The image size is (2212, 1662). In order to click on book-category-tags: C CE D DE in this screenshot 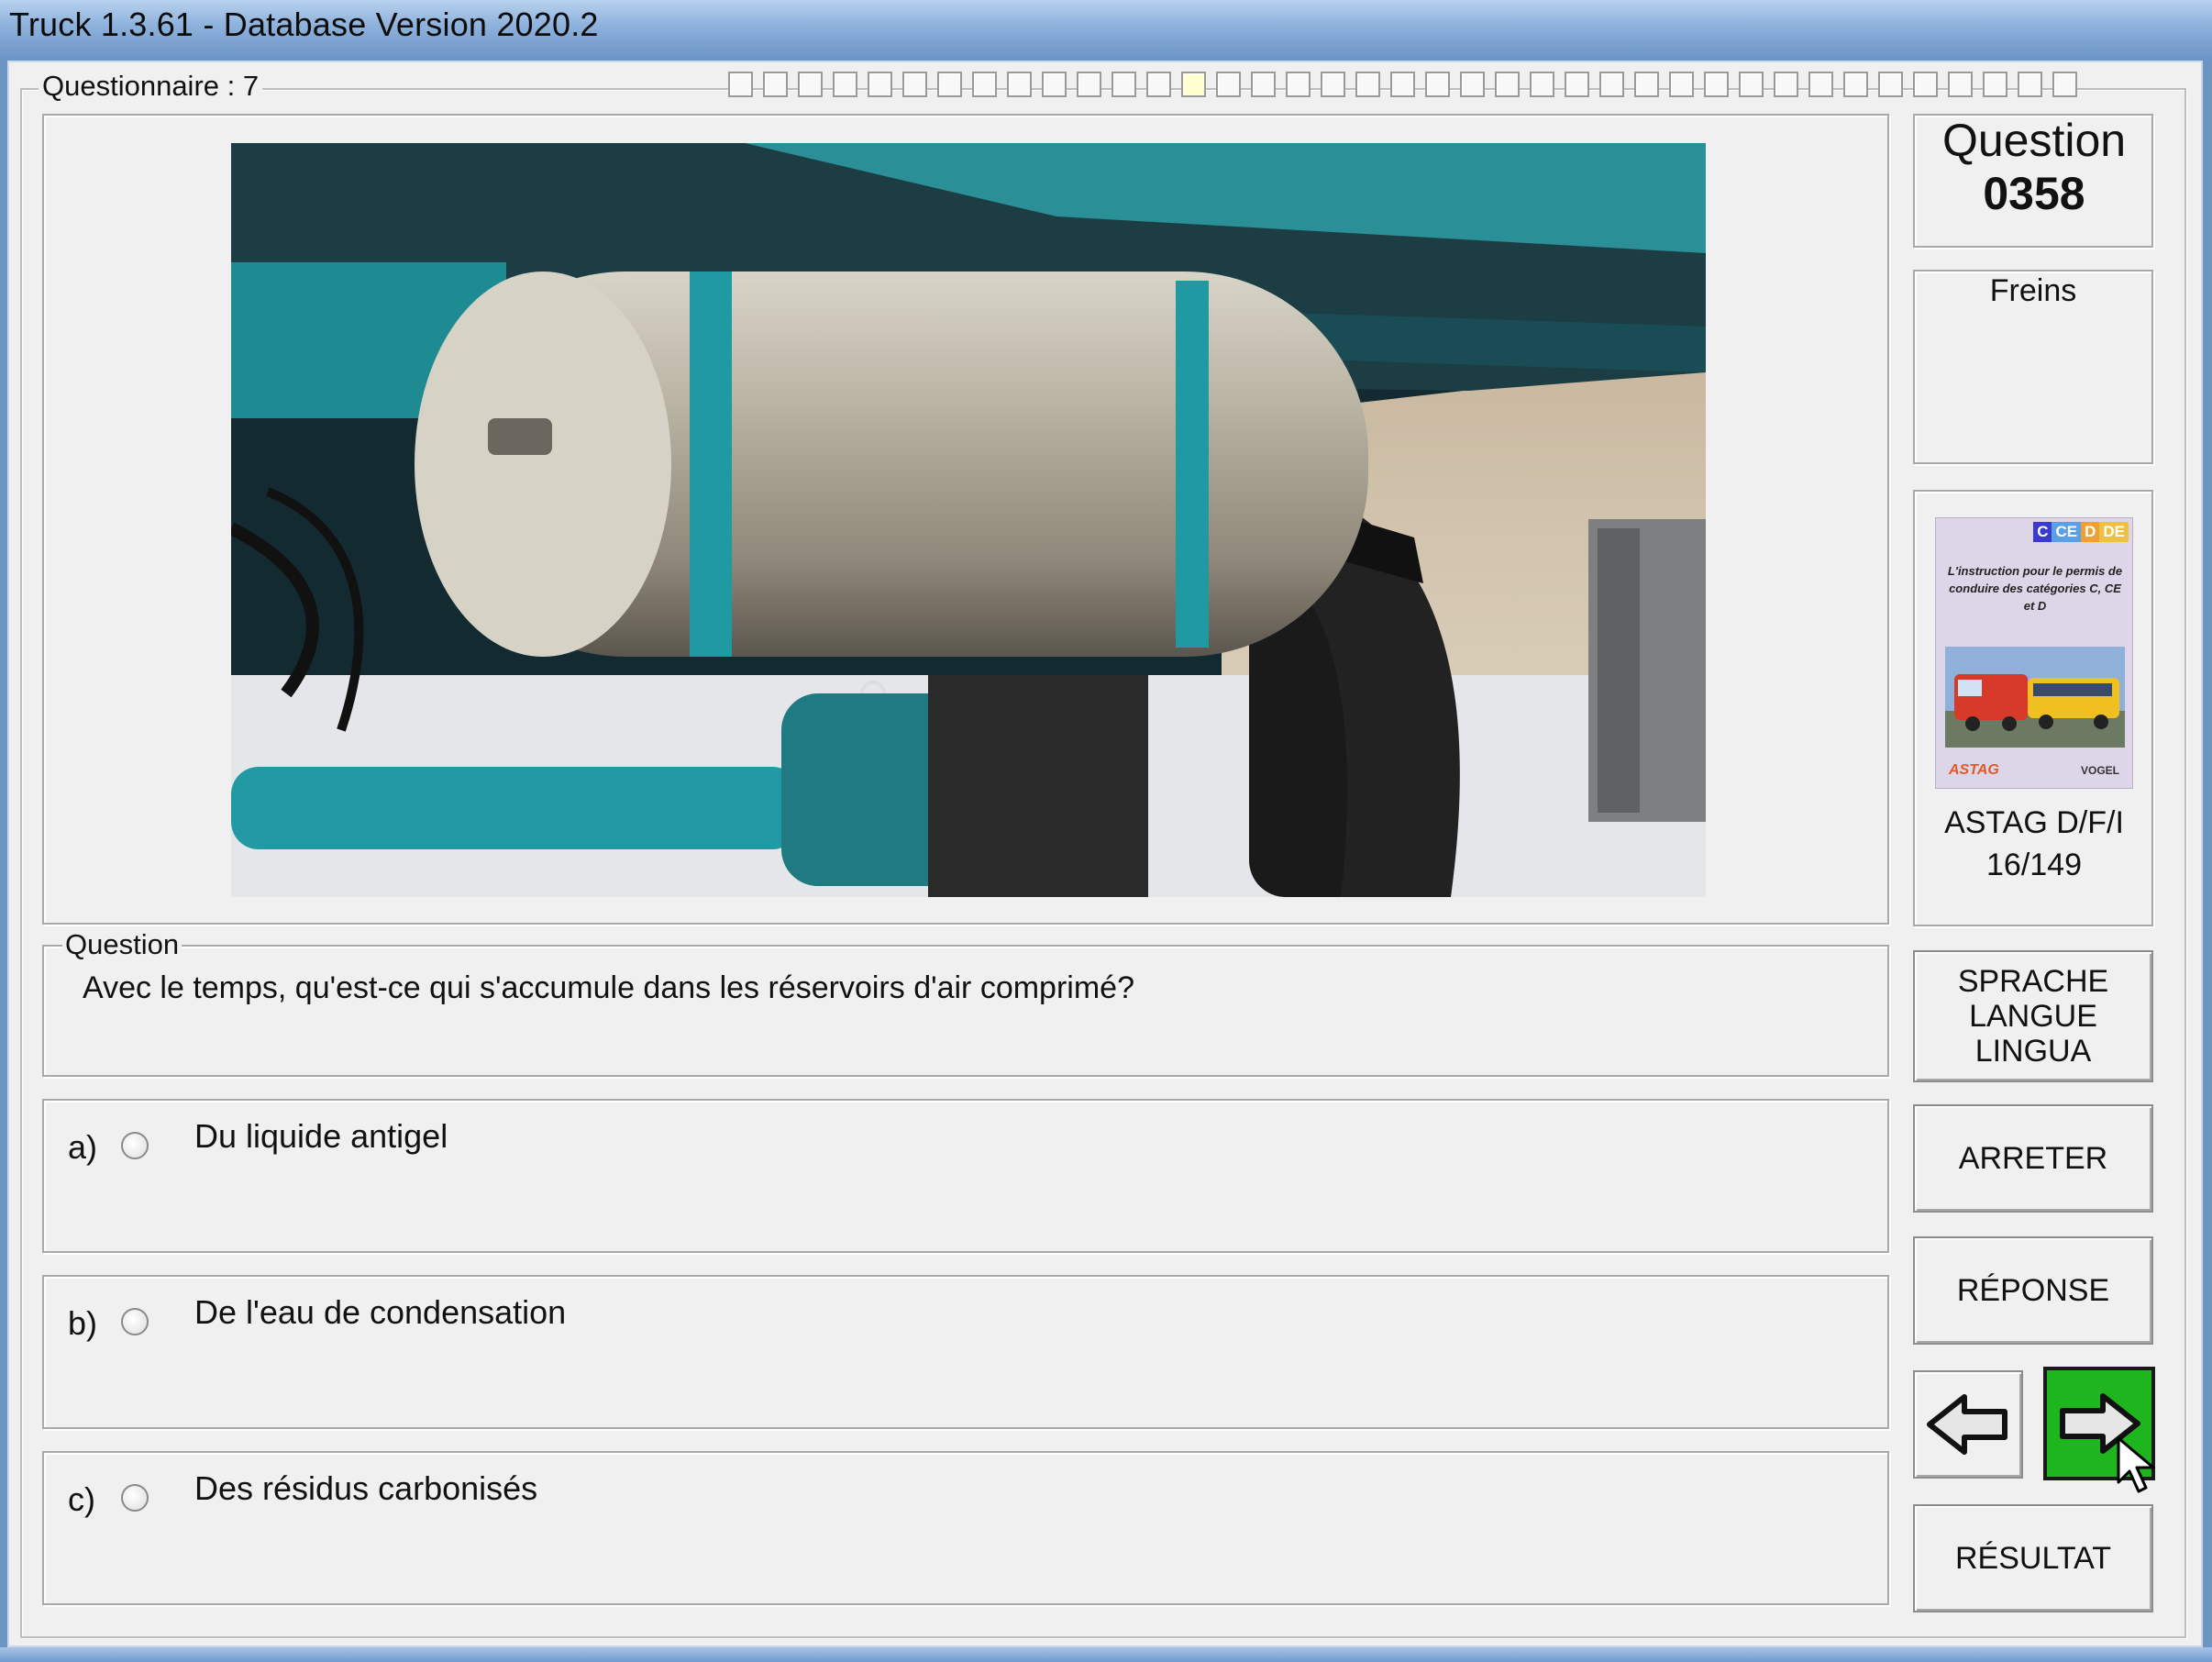, I will do `click(2081, 532)`.